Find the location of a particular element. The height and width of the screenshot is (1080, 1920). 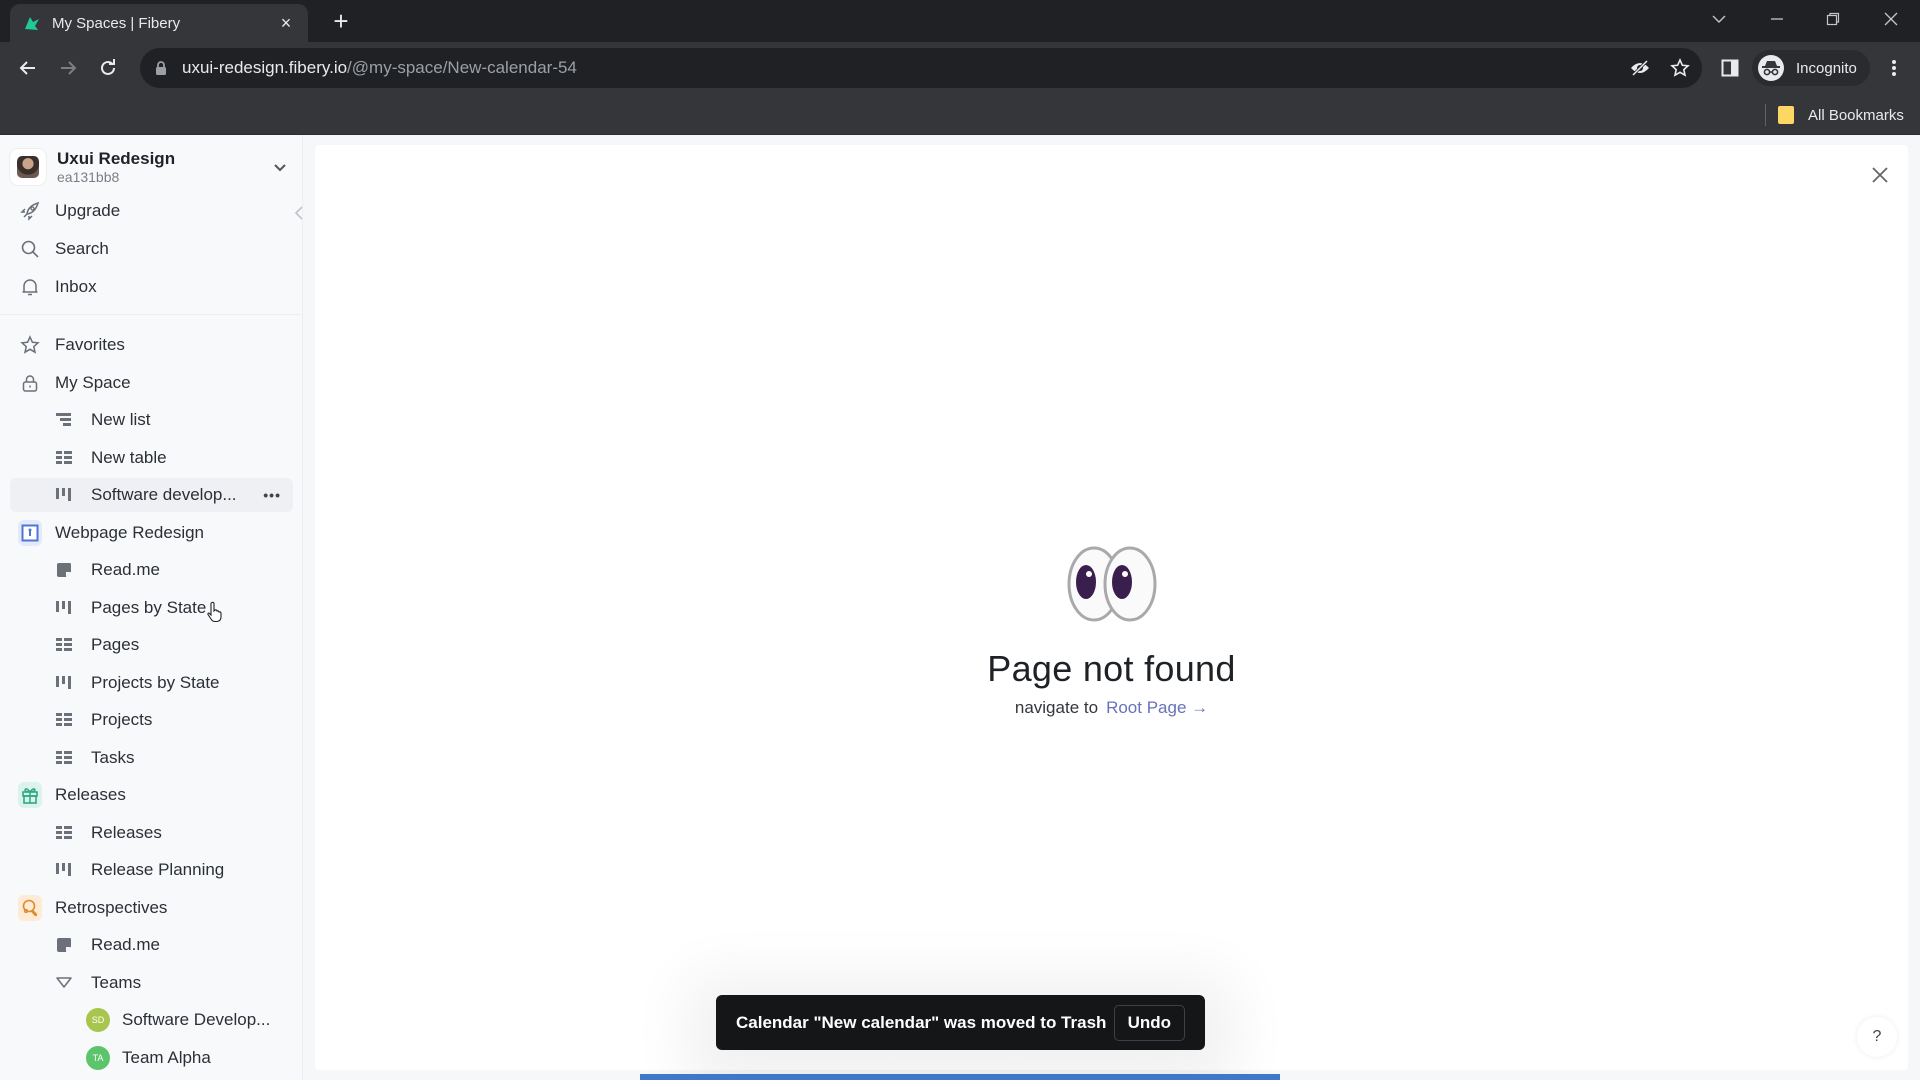

folder-icon is located at coordinates (1786, 115).